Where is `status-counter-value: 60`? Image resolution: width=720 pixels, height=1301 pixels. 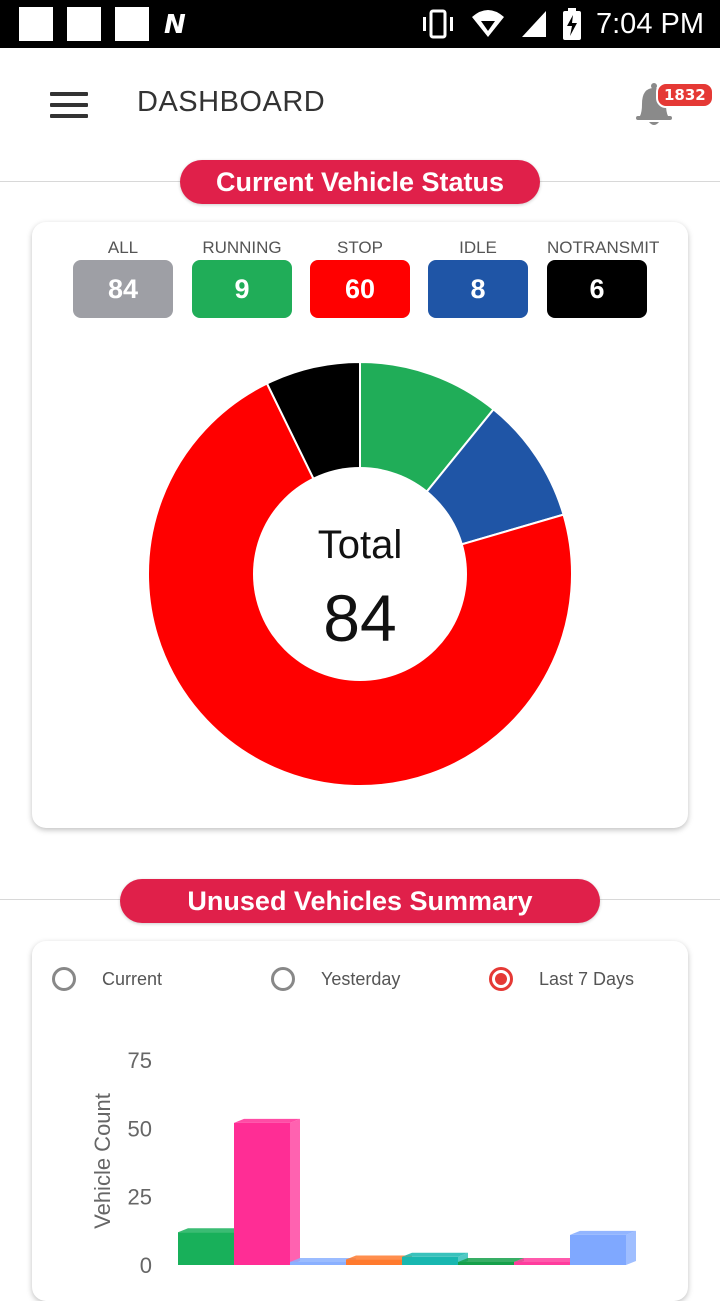
status-counter-value: 60 is located at coordinates (360, 289).